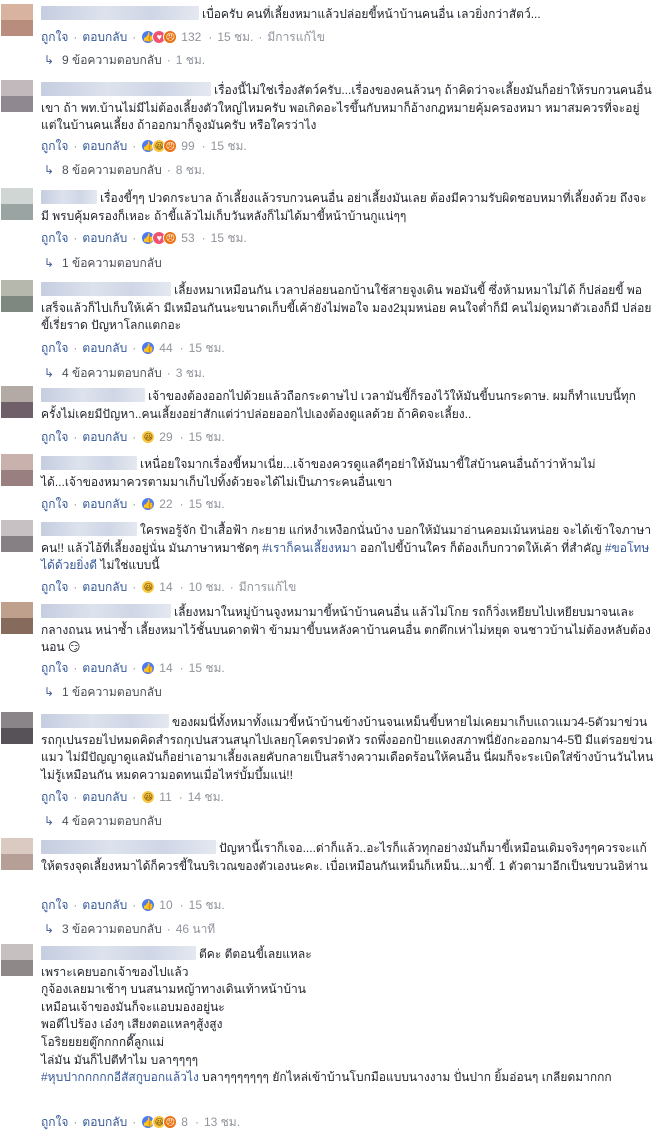 The height and width of the screenshot is (1136, 668). Describe the element at coordinates (165, 504) in the screenshot. I see `reaction-count: 22` at that location.